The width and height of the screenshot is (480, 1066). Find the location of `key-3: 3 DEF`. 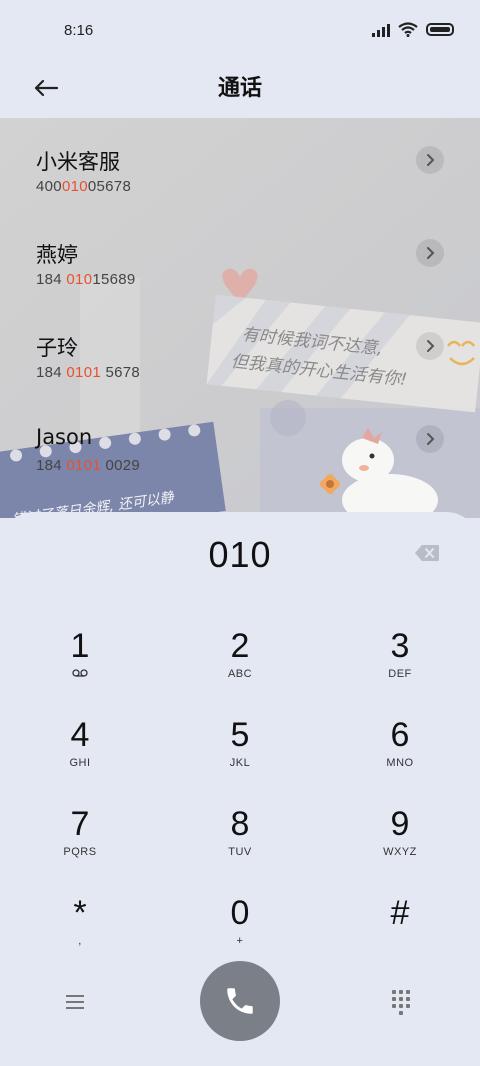

key-3: 3 DEF is located at coordinates (400, 666).